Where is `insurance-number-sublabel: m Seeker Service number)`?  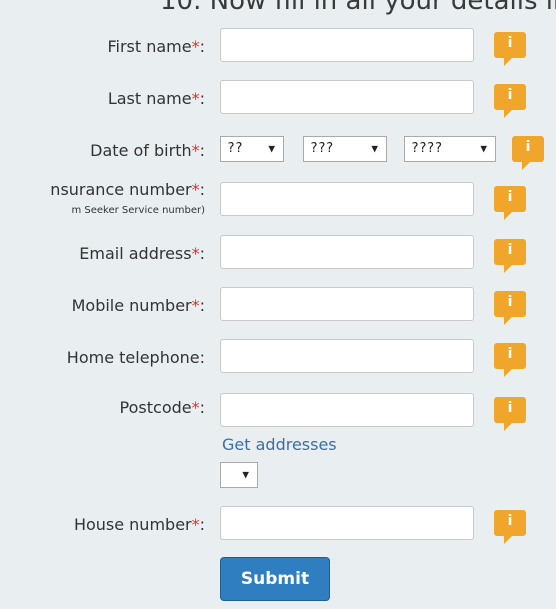
insurance-number-sublabel: m Seeker Service number) is located at coordinates (138, 210).